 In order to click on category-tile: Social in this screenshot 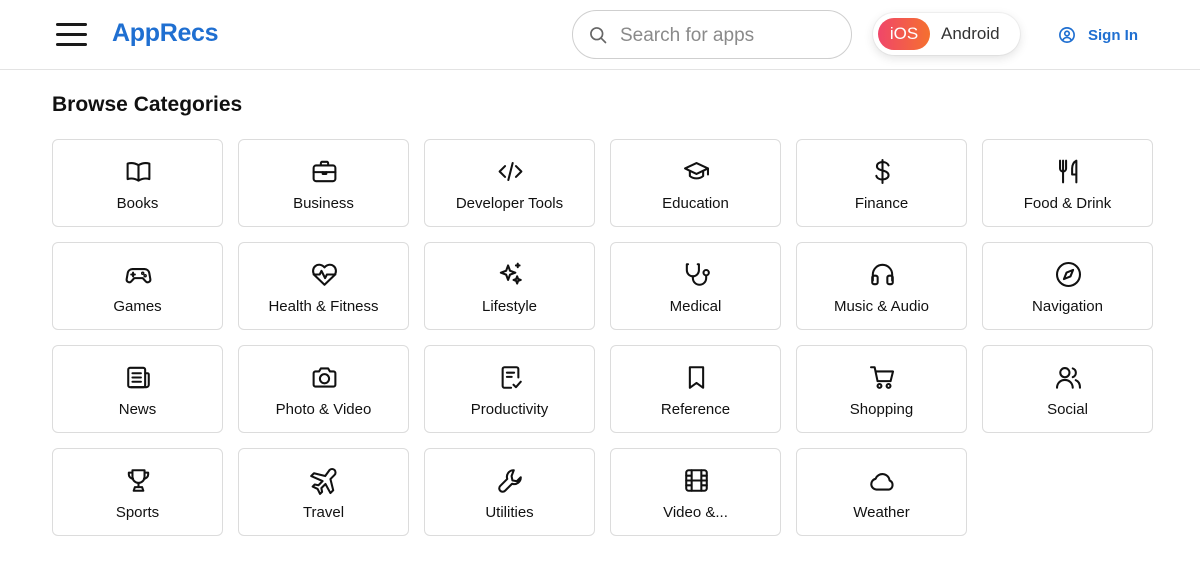, I will do `click(1067, 389)`.